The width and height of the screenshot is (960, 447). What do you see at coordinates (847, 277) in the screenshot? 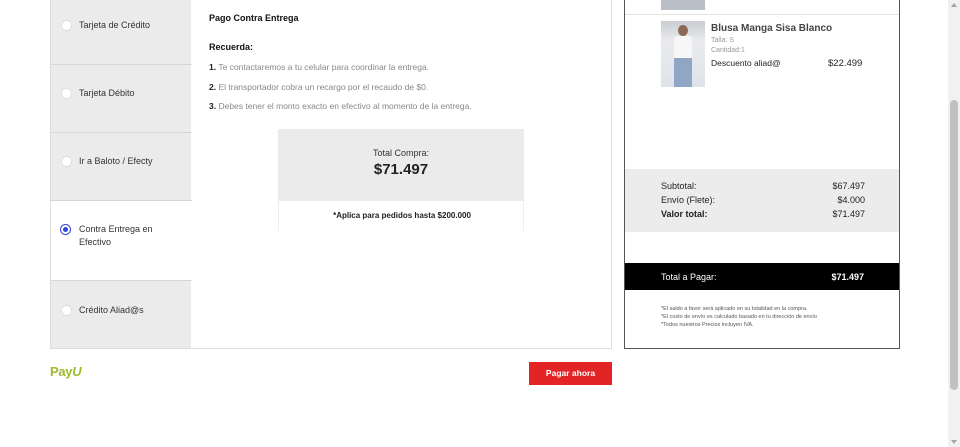
I see `total-to-pay-value: $71.497` at bounding box center [847, 277].